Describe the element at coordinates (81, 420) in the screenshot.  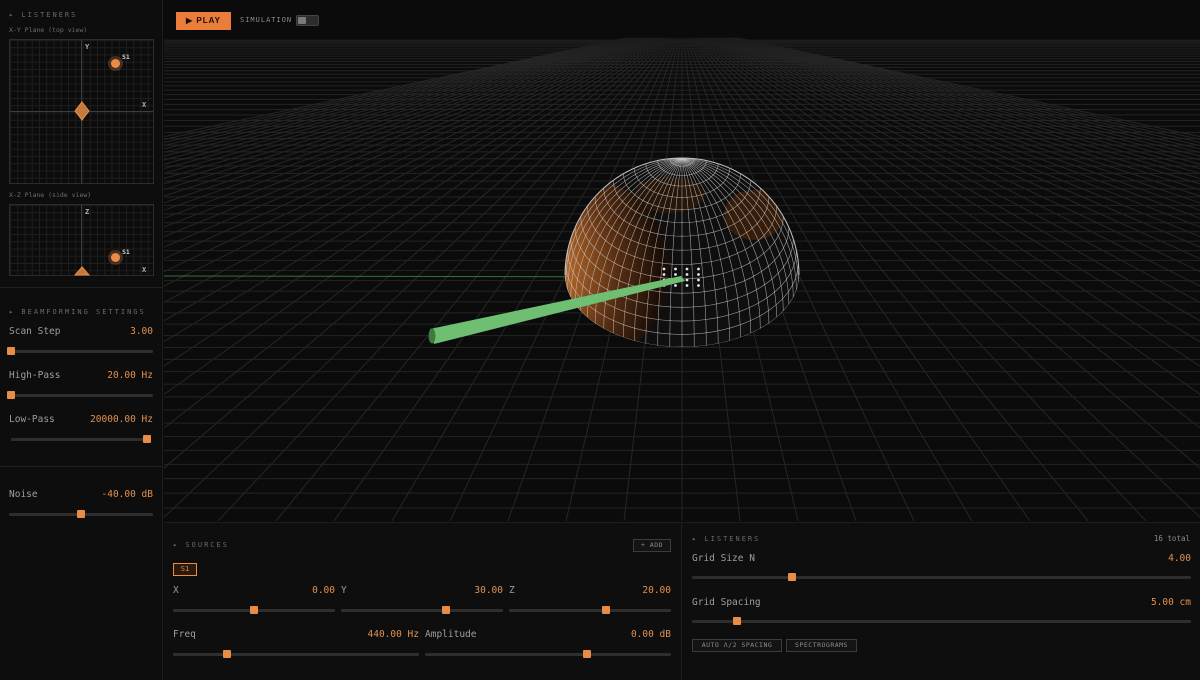
I see `low-pass-param: Low-Pass 20000.00 Hz` at that location.